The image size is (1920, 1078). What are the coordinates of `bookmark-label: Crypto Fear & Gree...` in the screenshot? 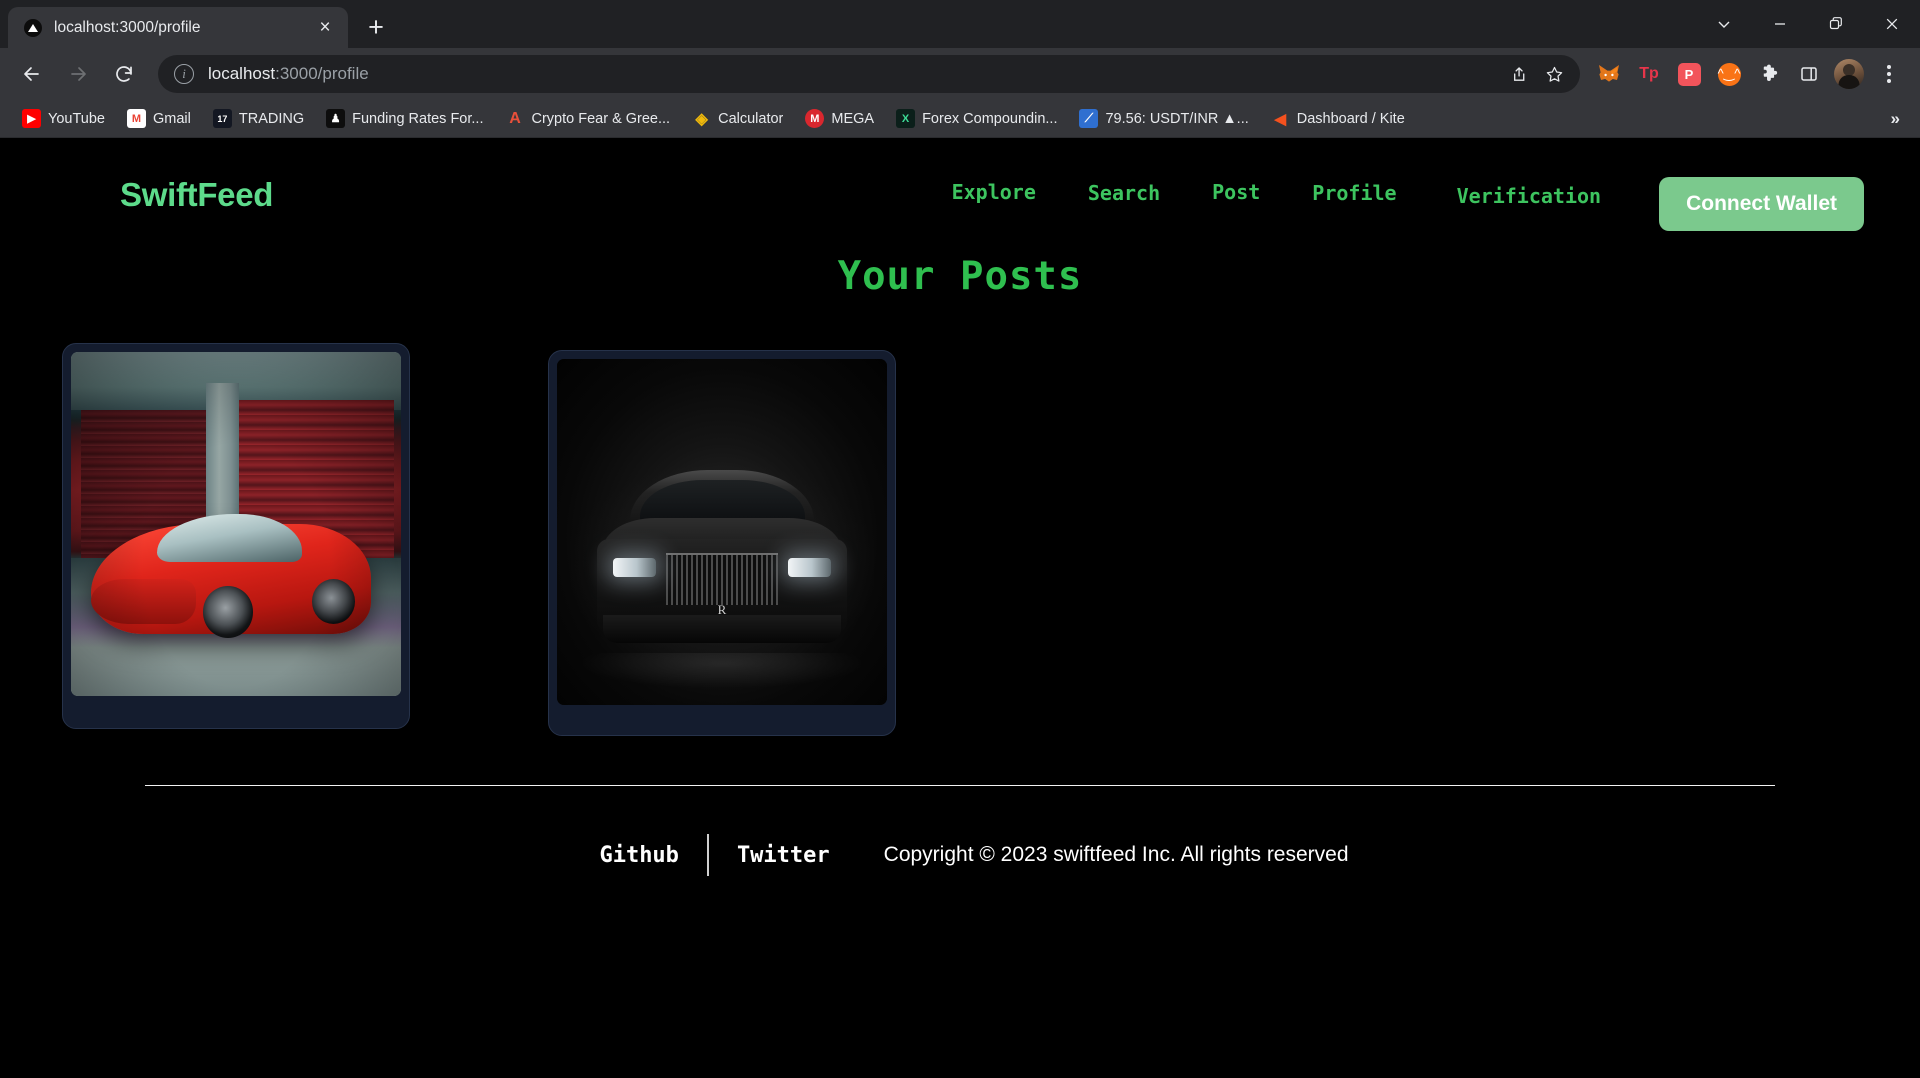 It's located at (601, 118).